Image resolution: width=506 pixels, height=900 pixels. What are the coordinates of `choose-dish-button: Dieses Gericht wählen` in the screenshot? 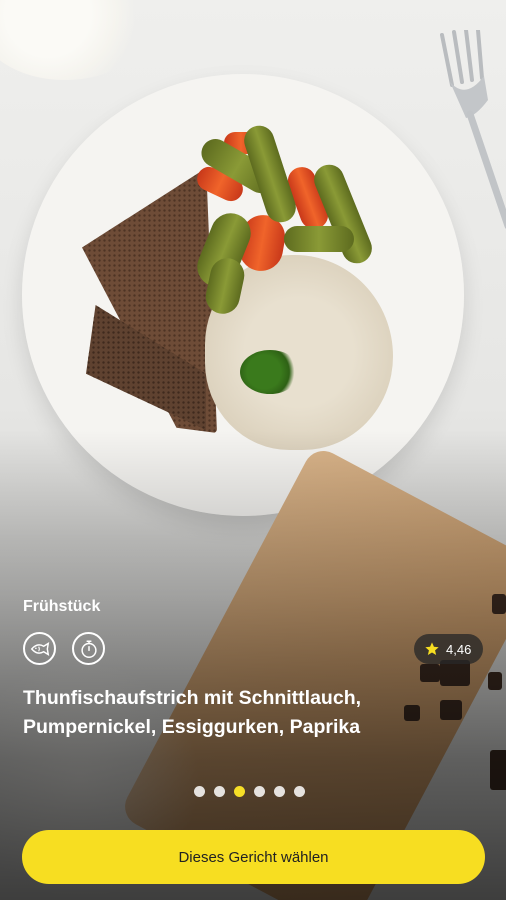 It's located at (253, 857).